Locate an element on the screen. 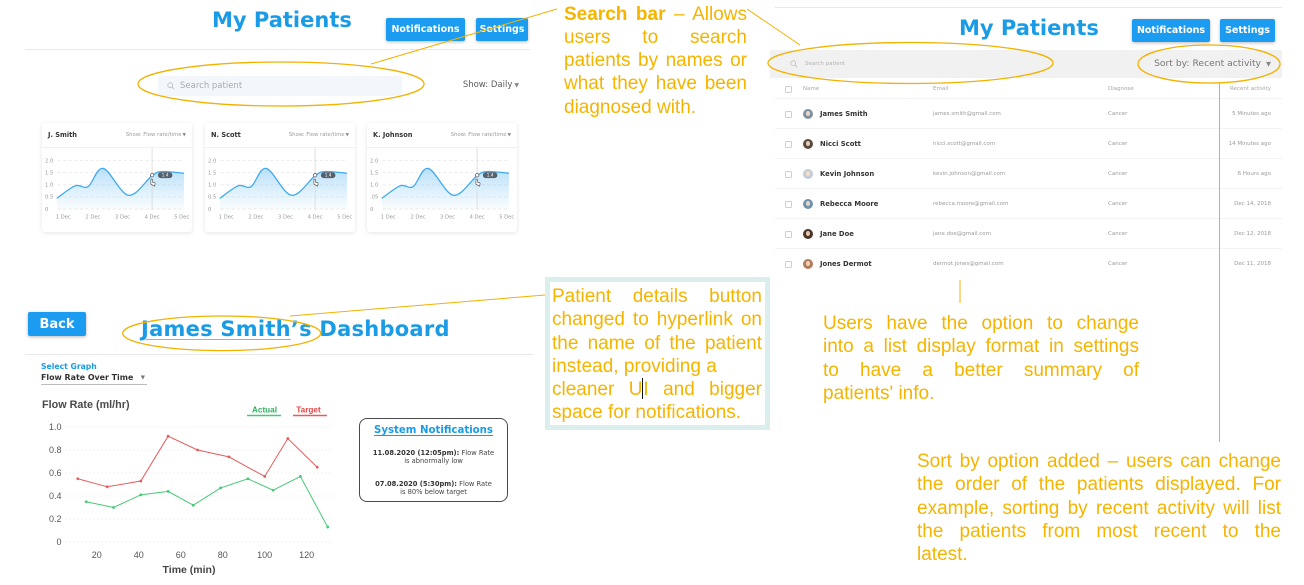 This screenshot has width=1304, height=585. y-tick-label: 0.6 is located at coordinates (55, 473).